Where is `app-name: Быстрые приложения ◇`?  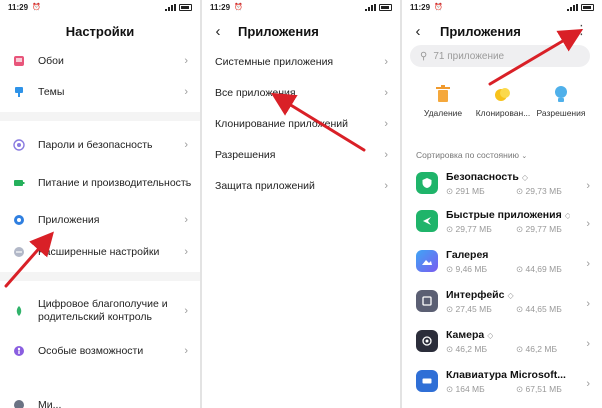 app-name: Быстрые приложения ◇ is located at coordinates (508, 215).